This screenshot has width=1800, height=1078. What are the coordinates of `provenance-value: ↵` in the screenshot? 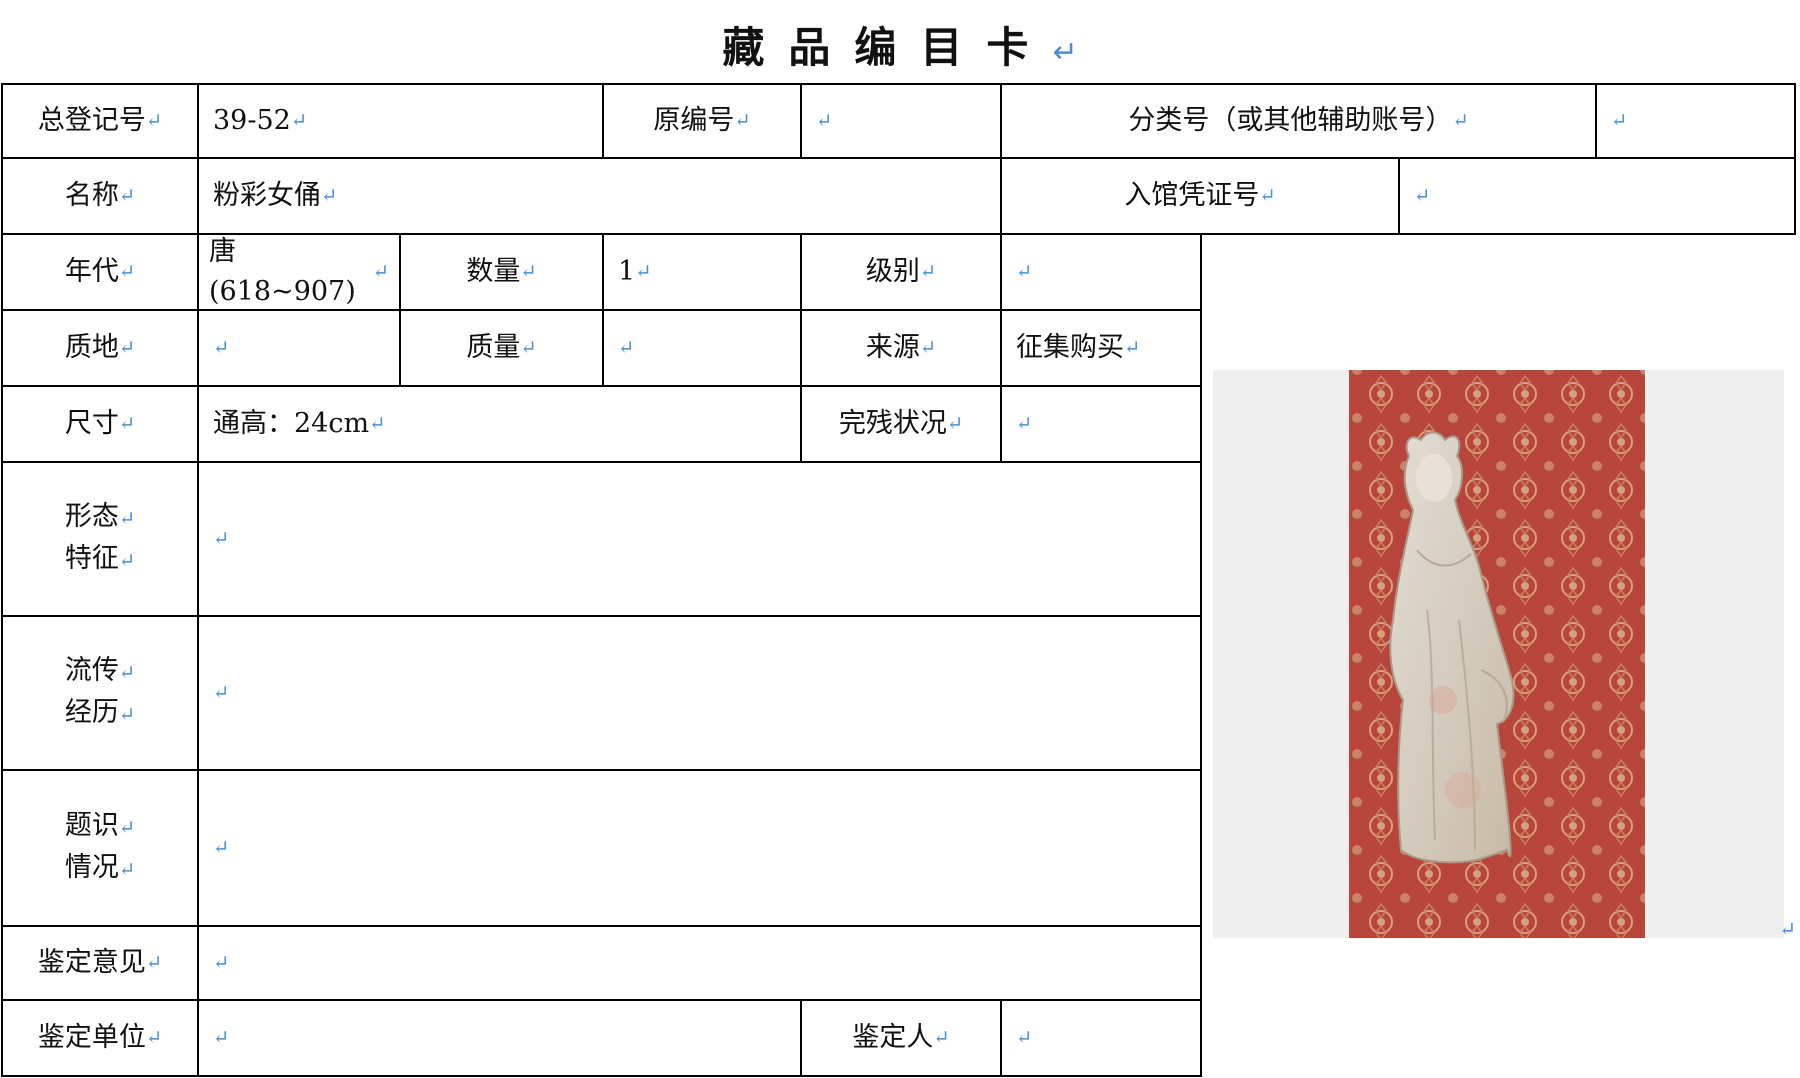 It's located at (699, 693).